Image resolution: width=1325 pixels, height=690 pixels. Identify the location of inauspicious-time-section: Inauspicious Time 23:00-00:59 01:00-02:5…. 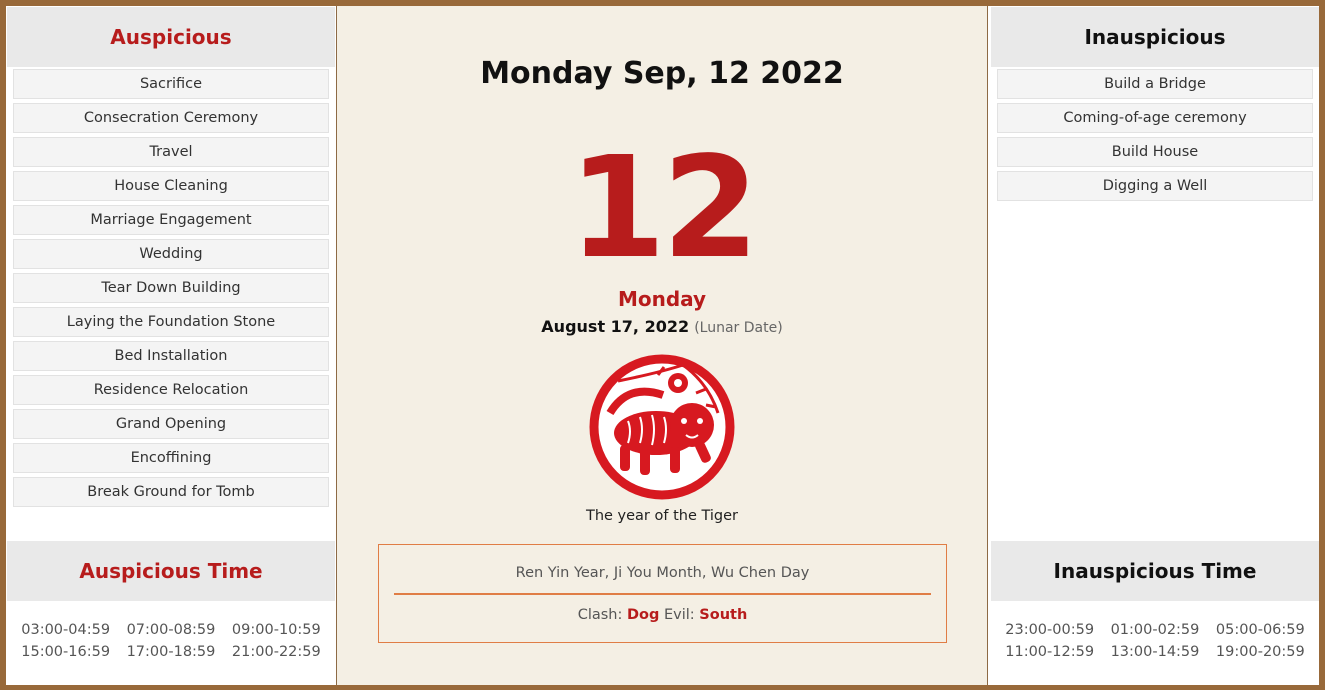
(1155, 600).